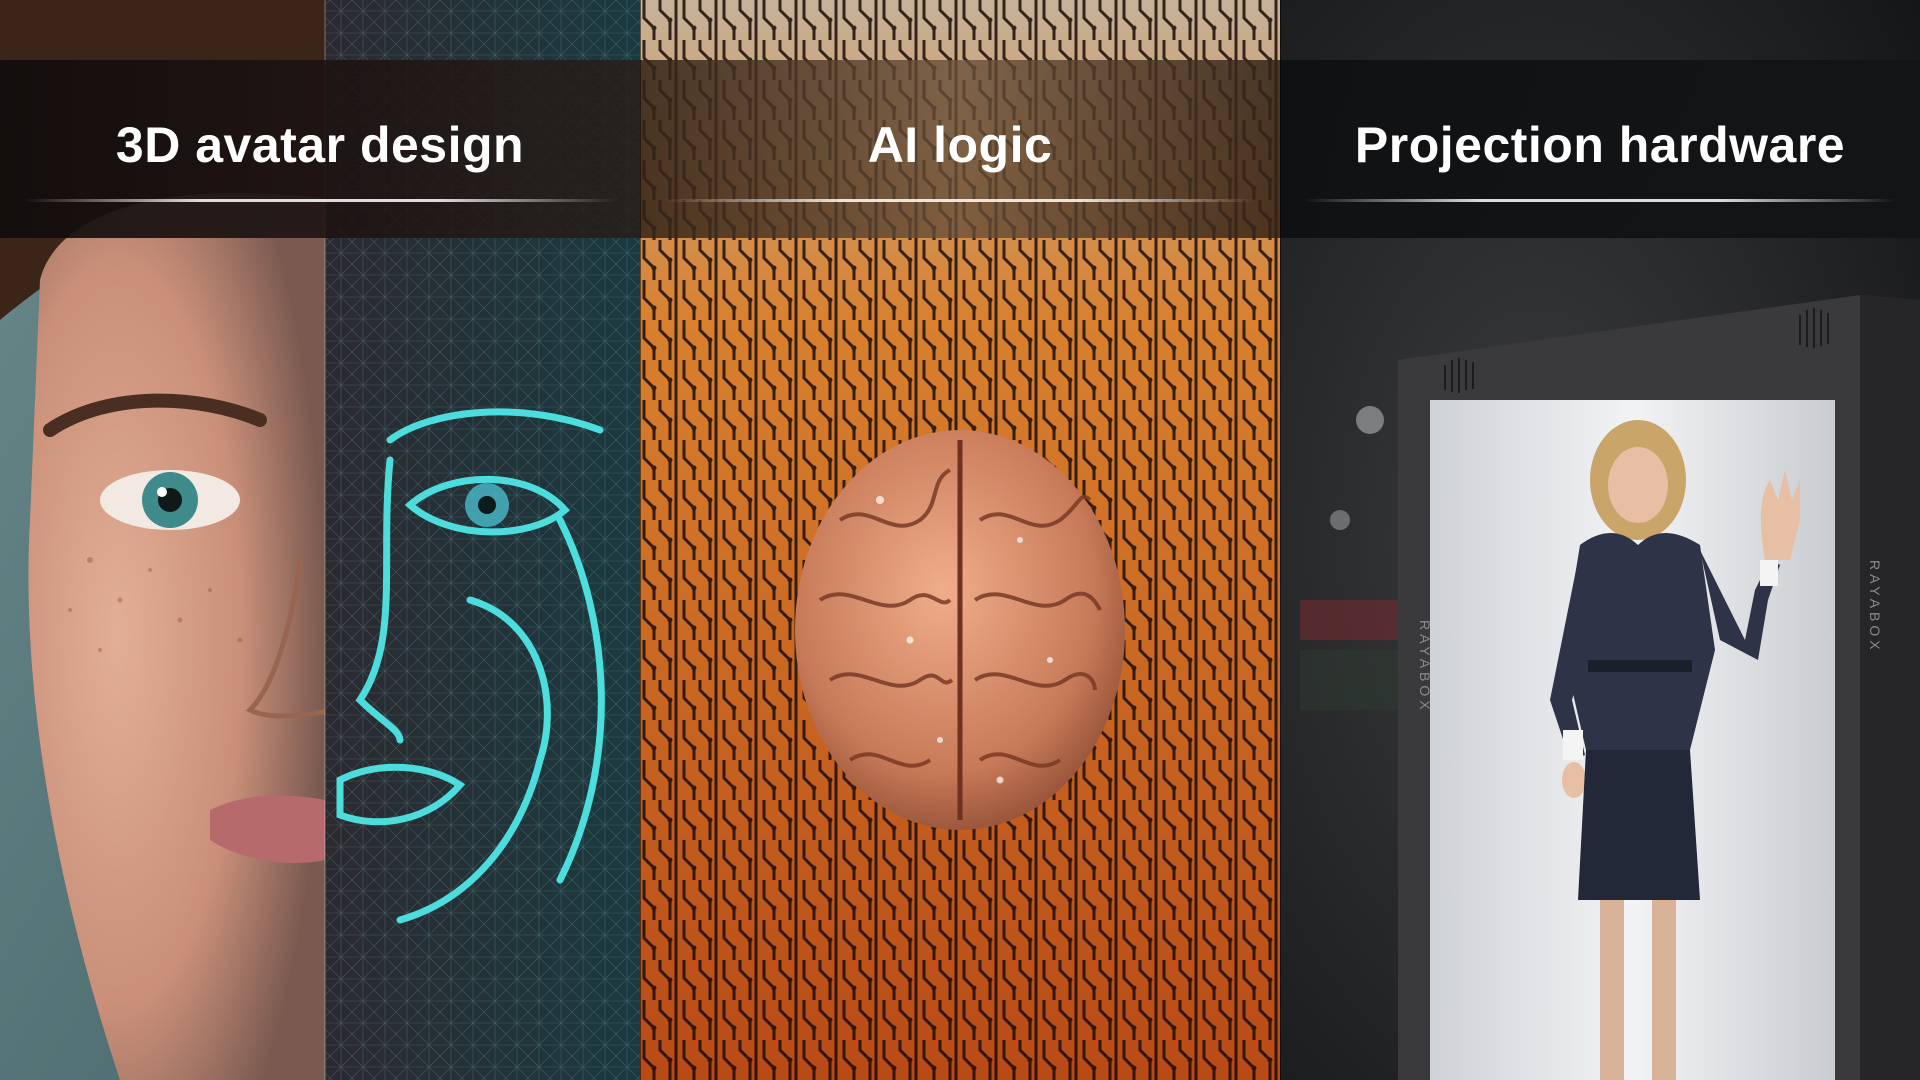 This screenshot has height=1080, width=1920. Describe the element at coordinates (1600, 145) in the screenshot. I see `panel-title: Projection hardware` at that location.